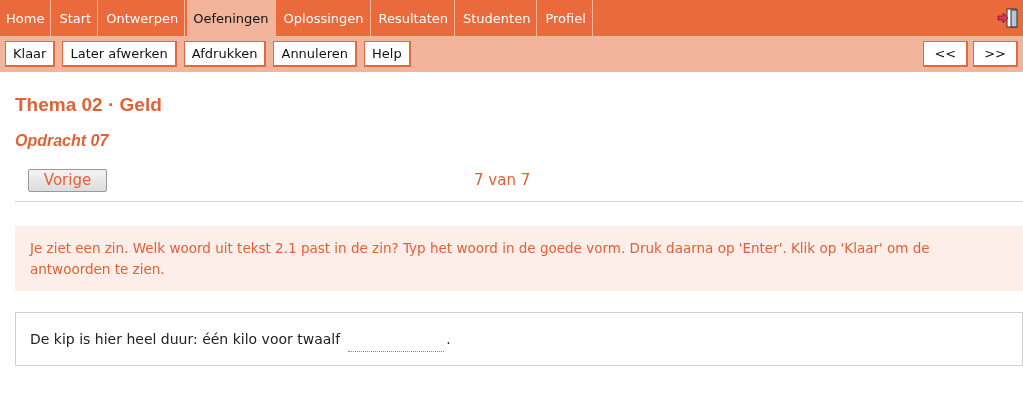 The image size is (1023, 410). What do you see at coordinates (30, 54) in the screenshot?
I see `toolbar-button: Klaar` at bounding box center [30, 54].